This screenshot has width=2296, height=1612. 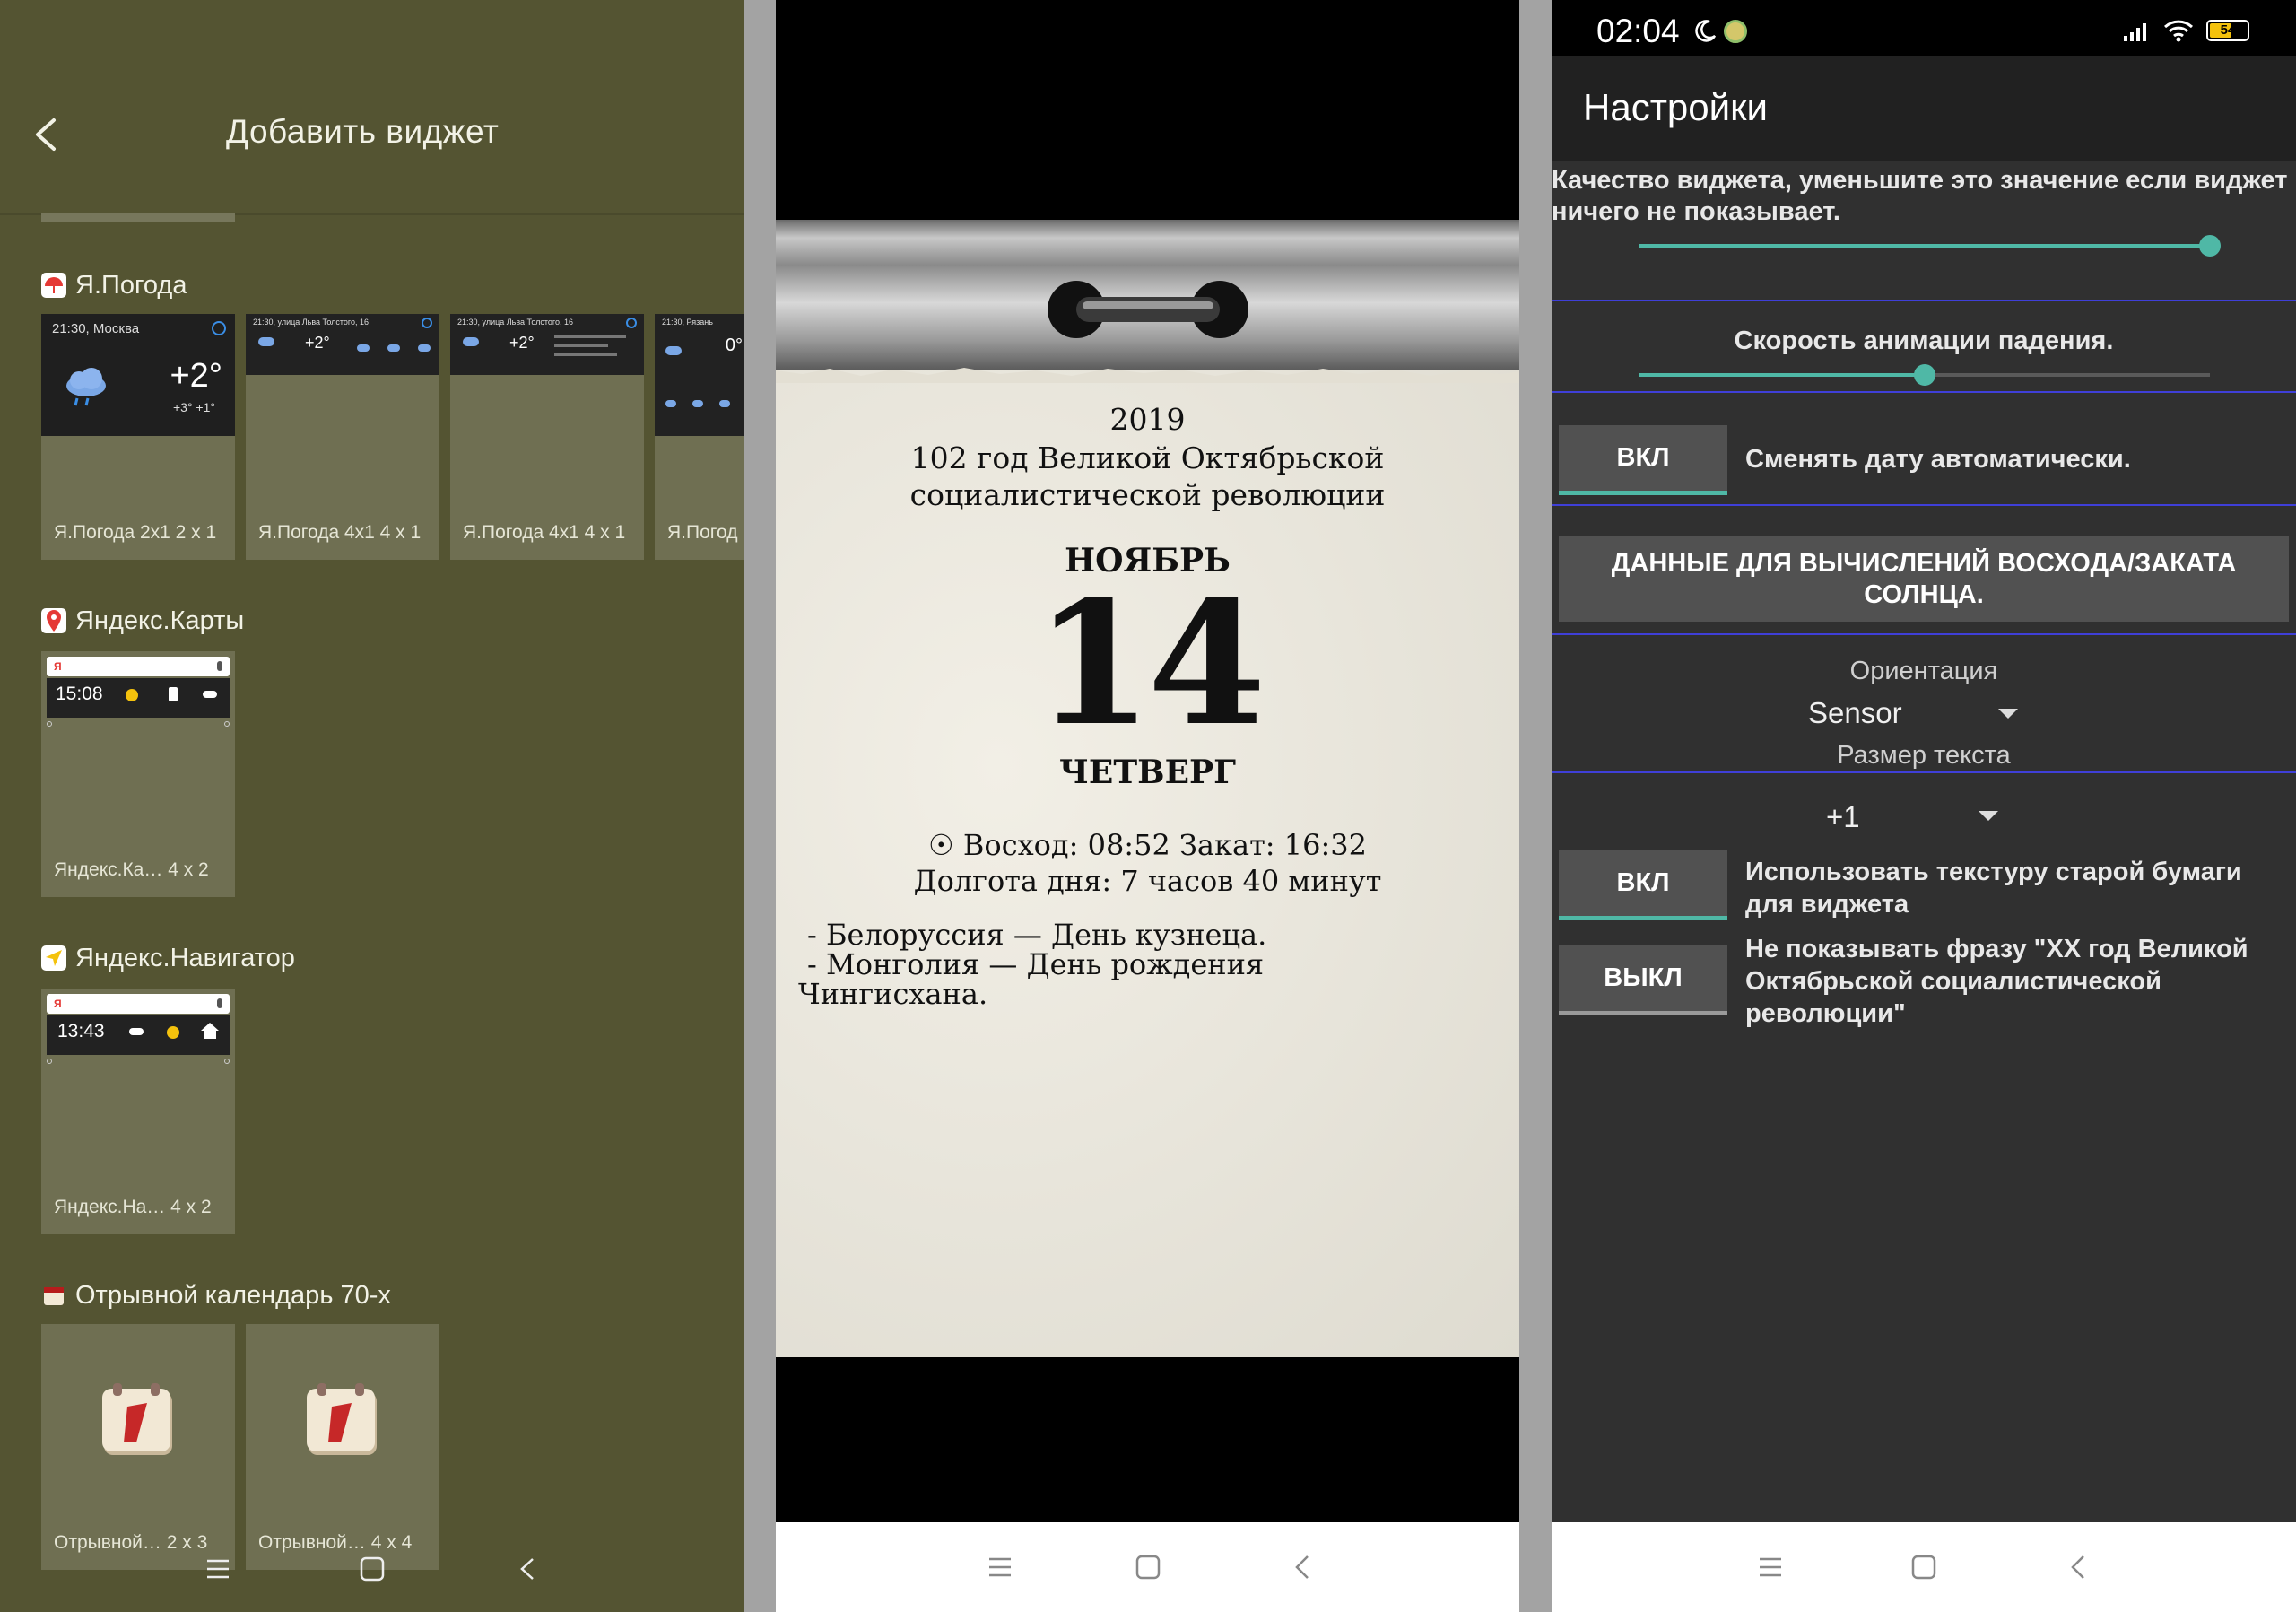 What do you see at coordinates (142, 620) in the screenshot?
I see `section-yandex-maps: Яндекс.Карты` at bounding box center [142, 620].